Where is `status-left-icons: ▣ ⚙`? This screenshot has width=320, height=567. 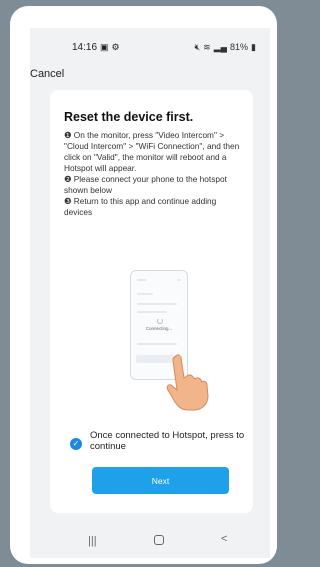 status-left-icons: ▣ ⚙ is located at coordinates (110, 47).